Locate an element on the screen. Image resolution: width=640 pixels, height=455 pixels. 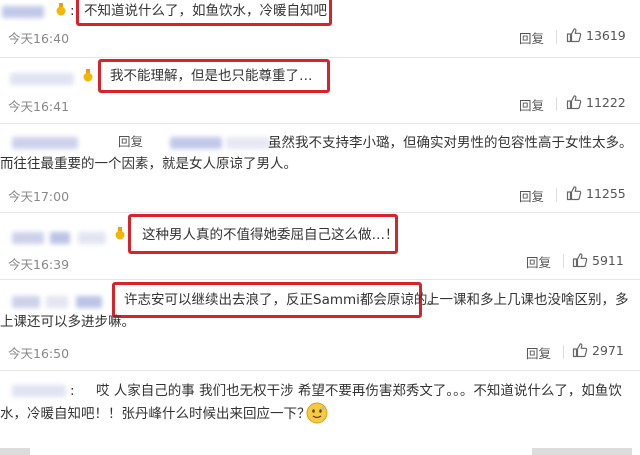
comment-time: 今天16:39 is located at coordinates (39, 264).